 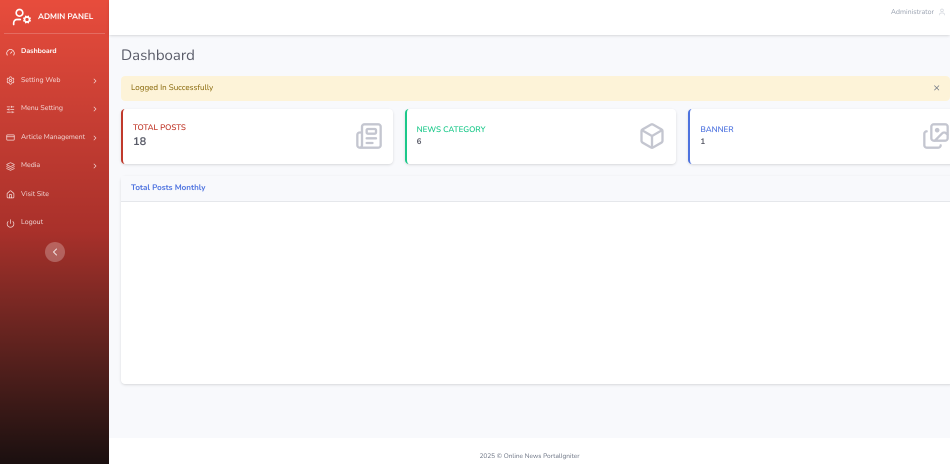 I want to click on page-title: Dashboard, so click(x=158, y=56).